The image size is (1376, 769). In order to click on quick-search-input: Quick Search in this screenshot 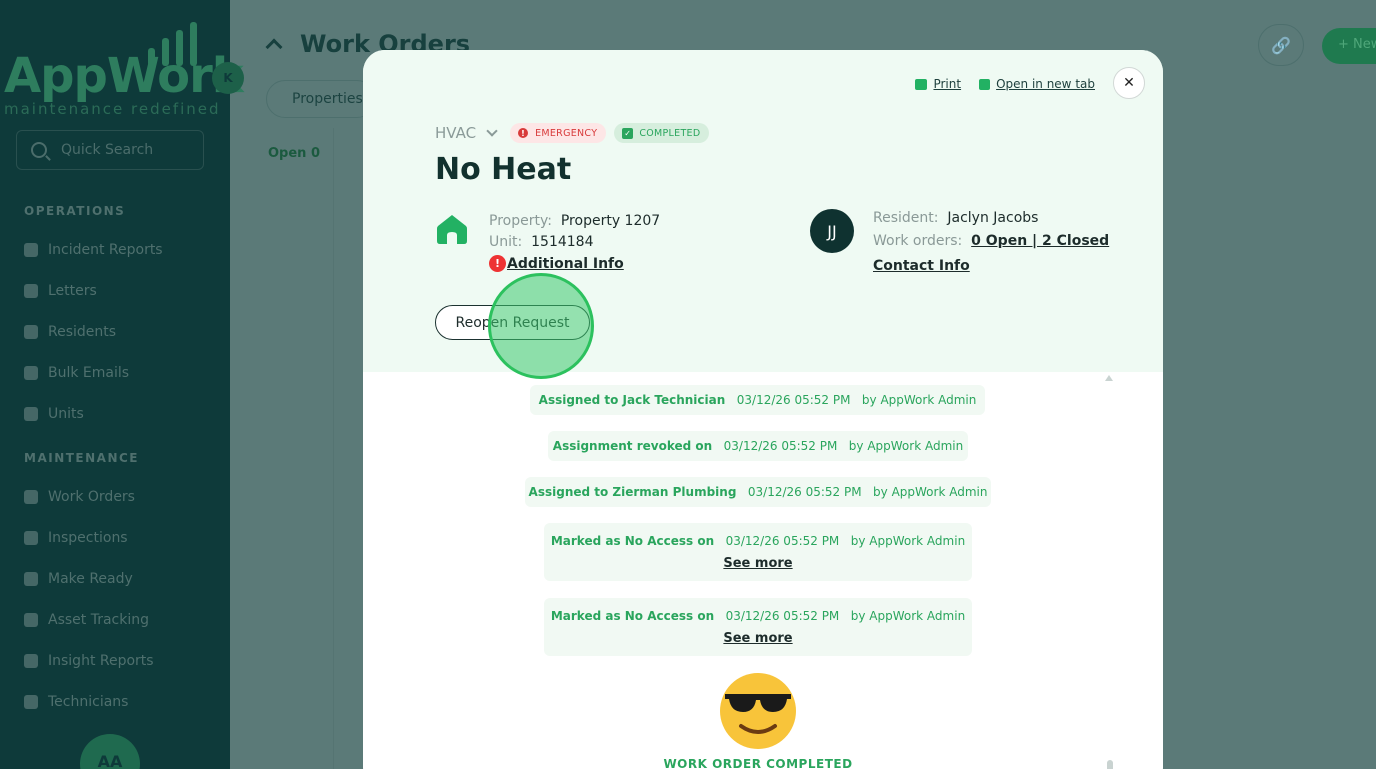, I will do `click(110, 150)`.